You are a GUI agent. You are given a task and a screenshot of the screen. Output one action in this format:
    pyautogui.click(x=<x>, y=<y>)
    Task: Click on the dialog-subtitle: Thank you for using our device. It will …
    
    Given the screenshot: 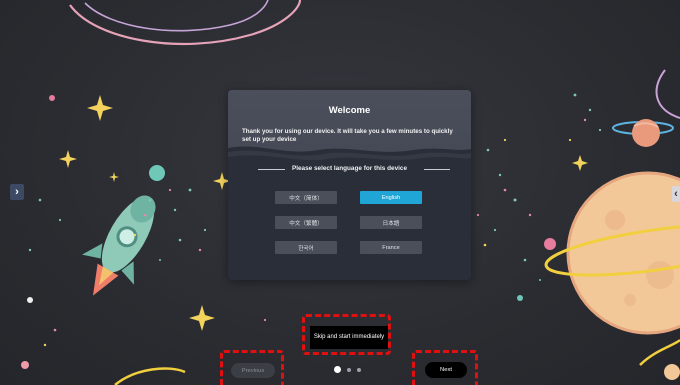 What is the action you would take?
    pyautogui.click(x=347, y=135)
    